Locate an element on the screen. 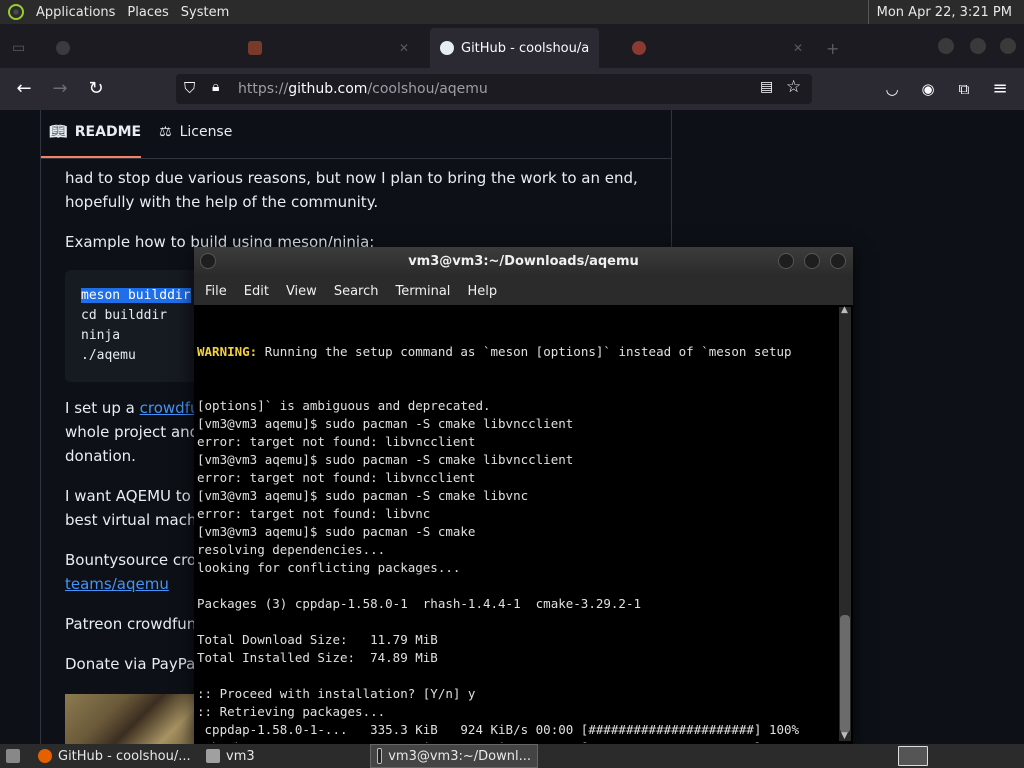 The image size is (1024, 768). new-tab-button: + is located at coordinates (832, 48).